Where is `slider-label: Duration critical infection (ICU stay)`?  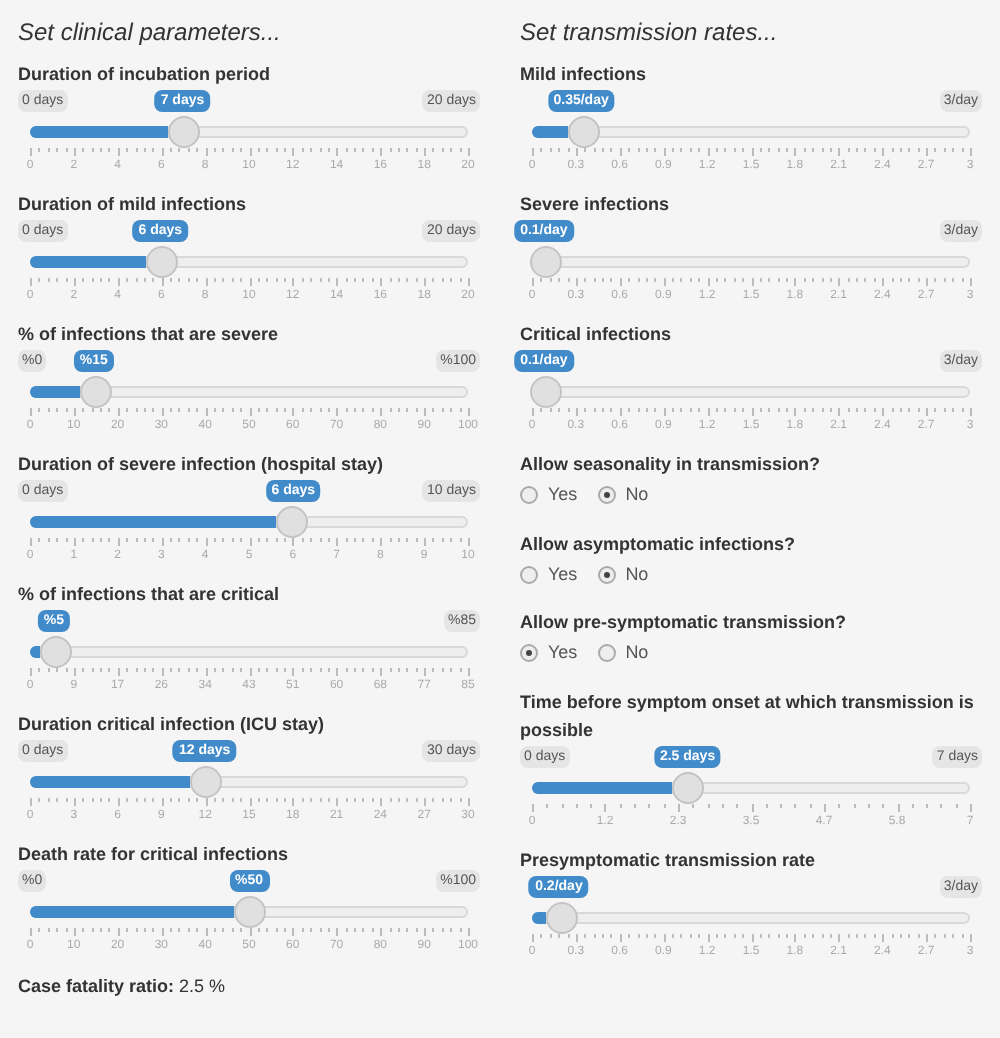
slider-label: Duration critical infection (ICU stay) is located at coordinates (172, 725).